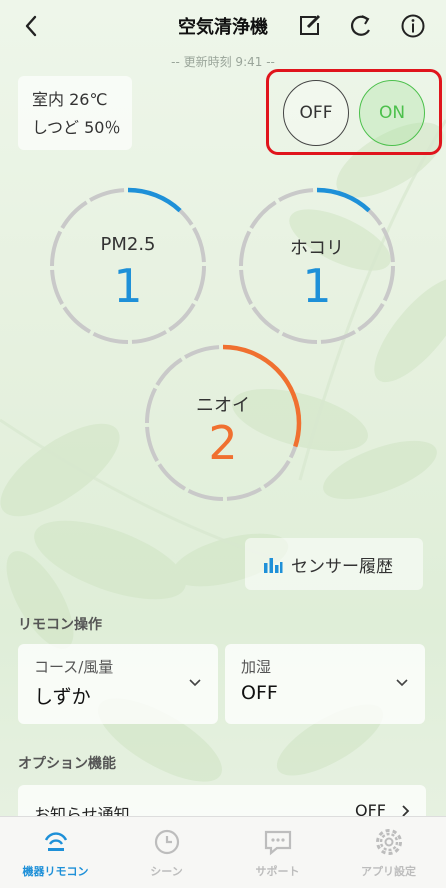  I want to click on gauge-pm25: PM2.5 1, so click(128, 266).